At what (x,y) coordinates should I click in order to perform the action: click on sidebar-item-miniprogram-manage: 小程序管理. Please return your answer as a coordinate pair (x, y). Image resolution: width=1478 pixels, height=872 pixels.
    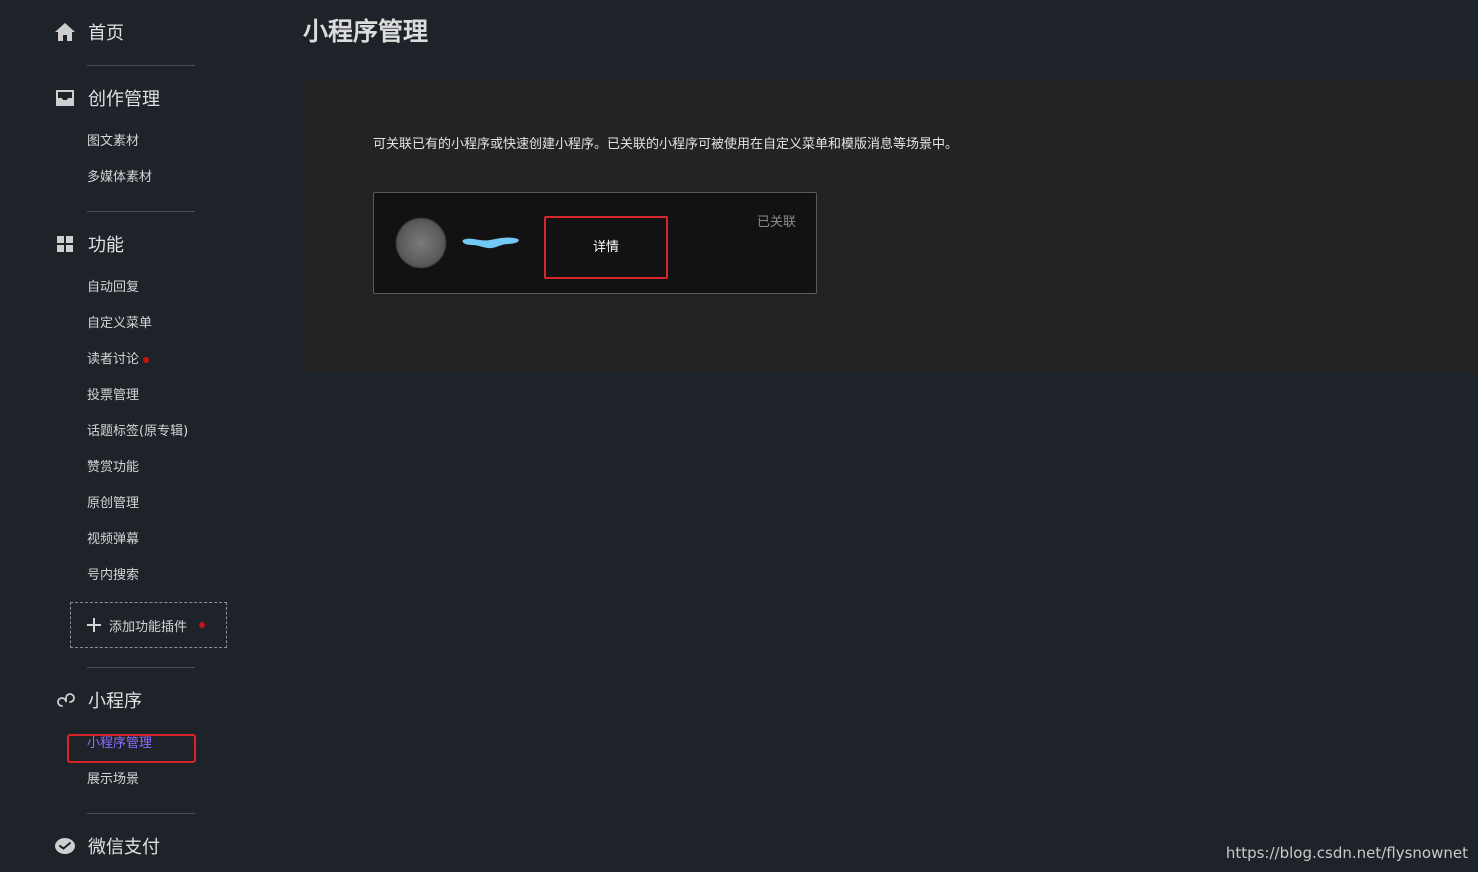
    Looking at the image, I should click on (119, 744).